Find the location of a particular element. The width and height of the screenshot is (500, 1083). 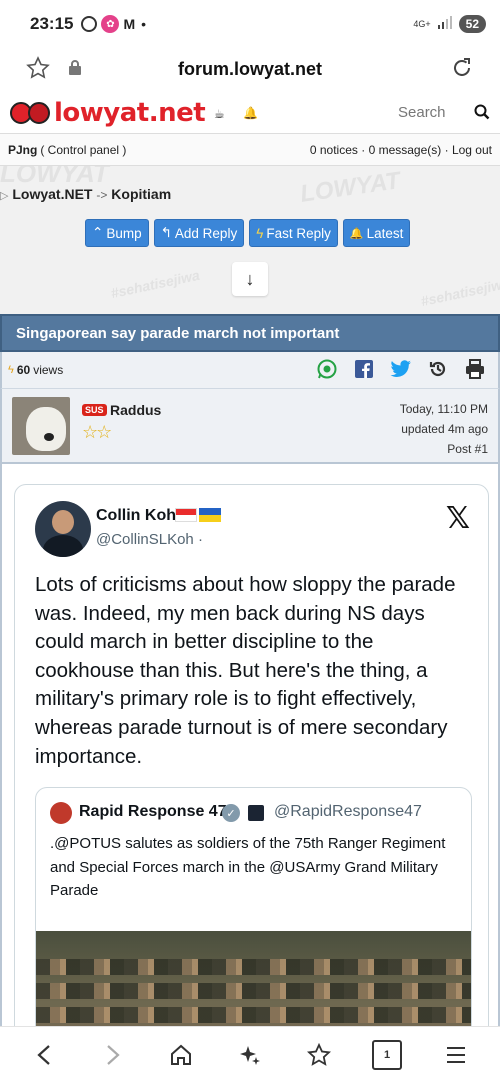

twitter-share-icon is located at coordinates (401, 369).